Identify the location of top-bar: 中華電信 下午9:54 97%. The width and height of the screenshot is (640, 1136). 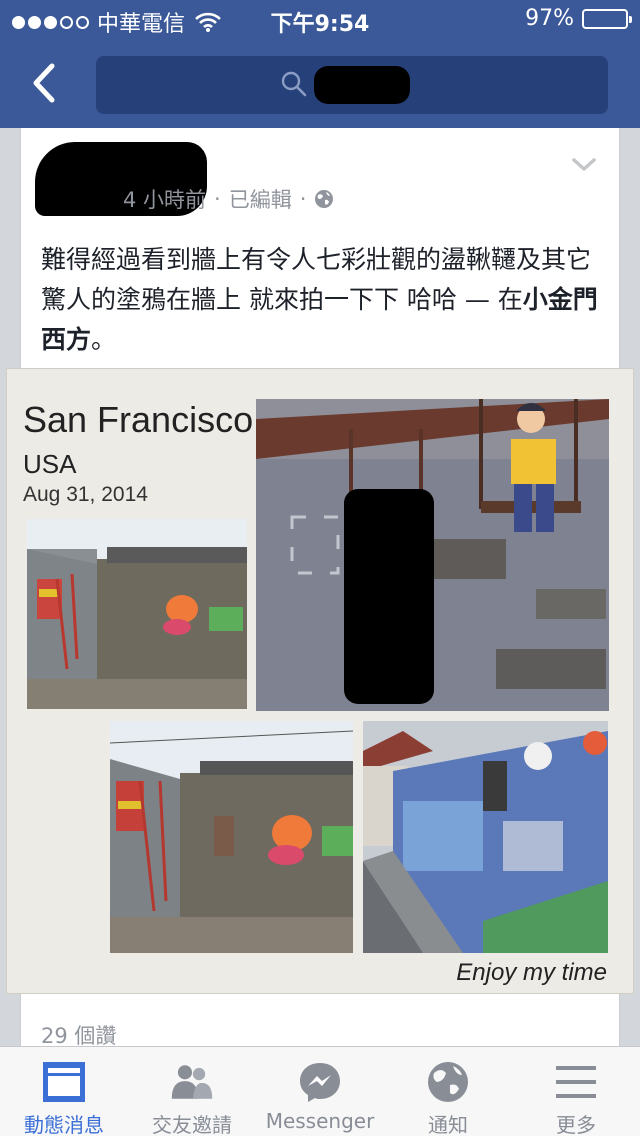
(320, 64).